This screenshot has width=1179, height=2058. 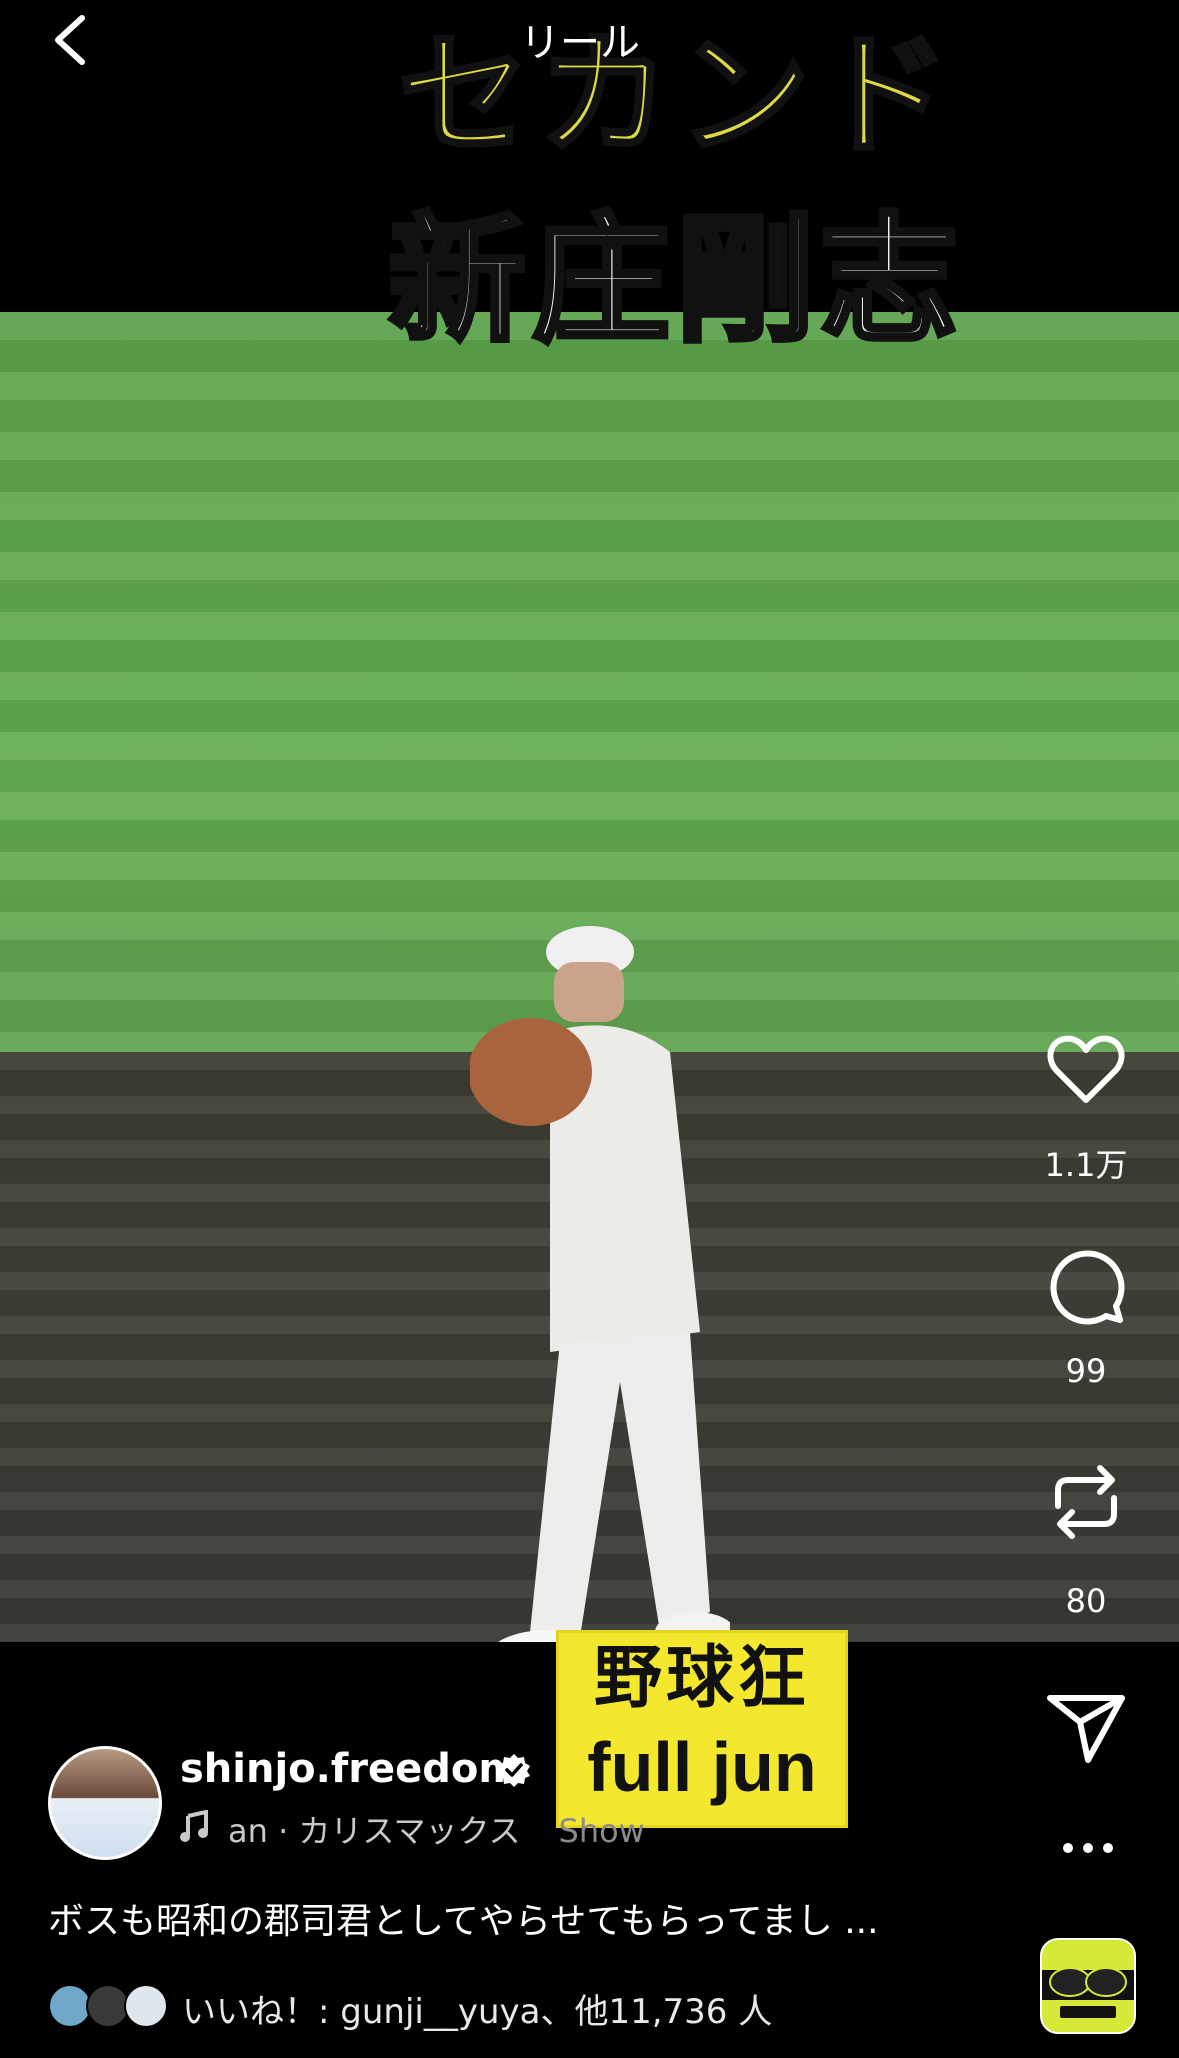 I want to click on sunglasses-icon, so click(x=1088, y=1992).